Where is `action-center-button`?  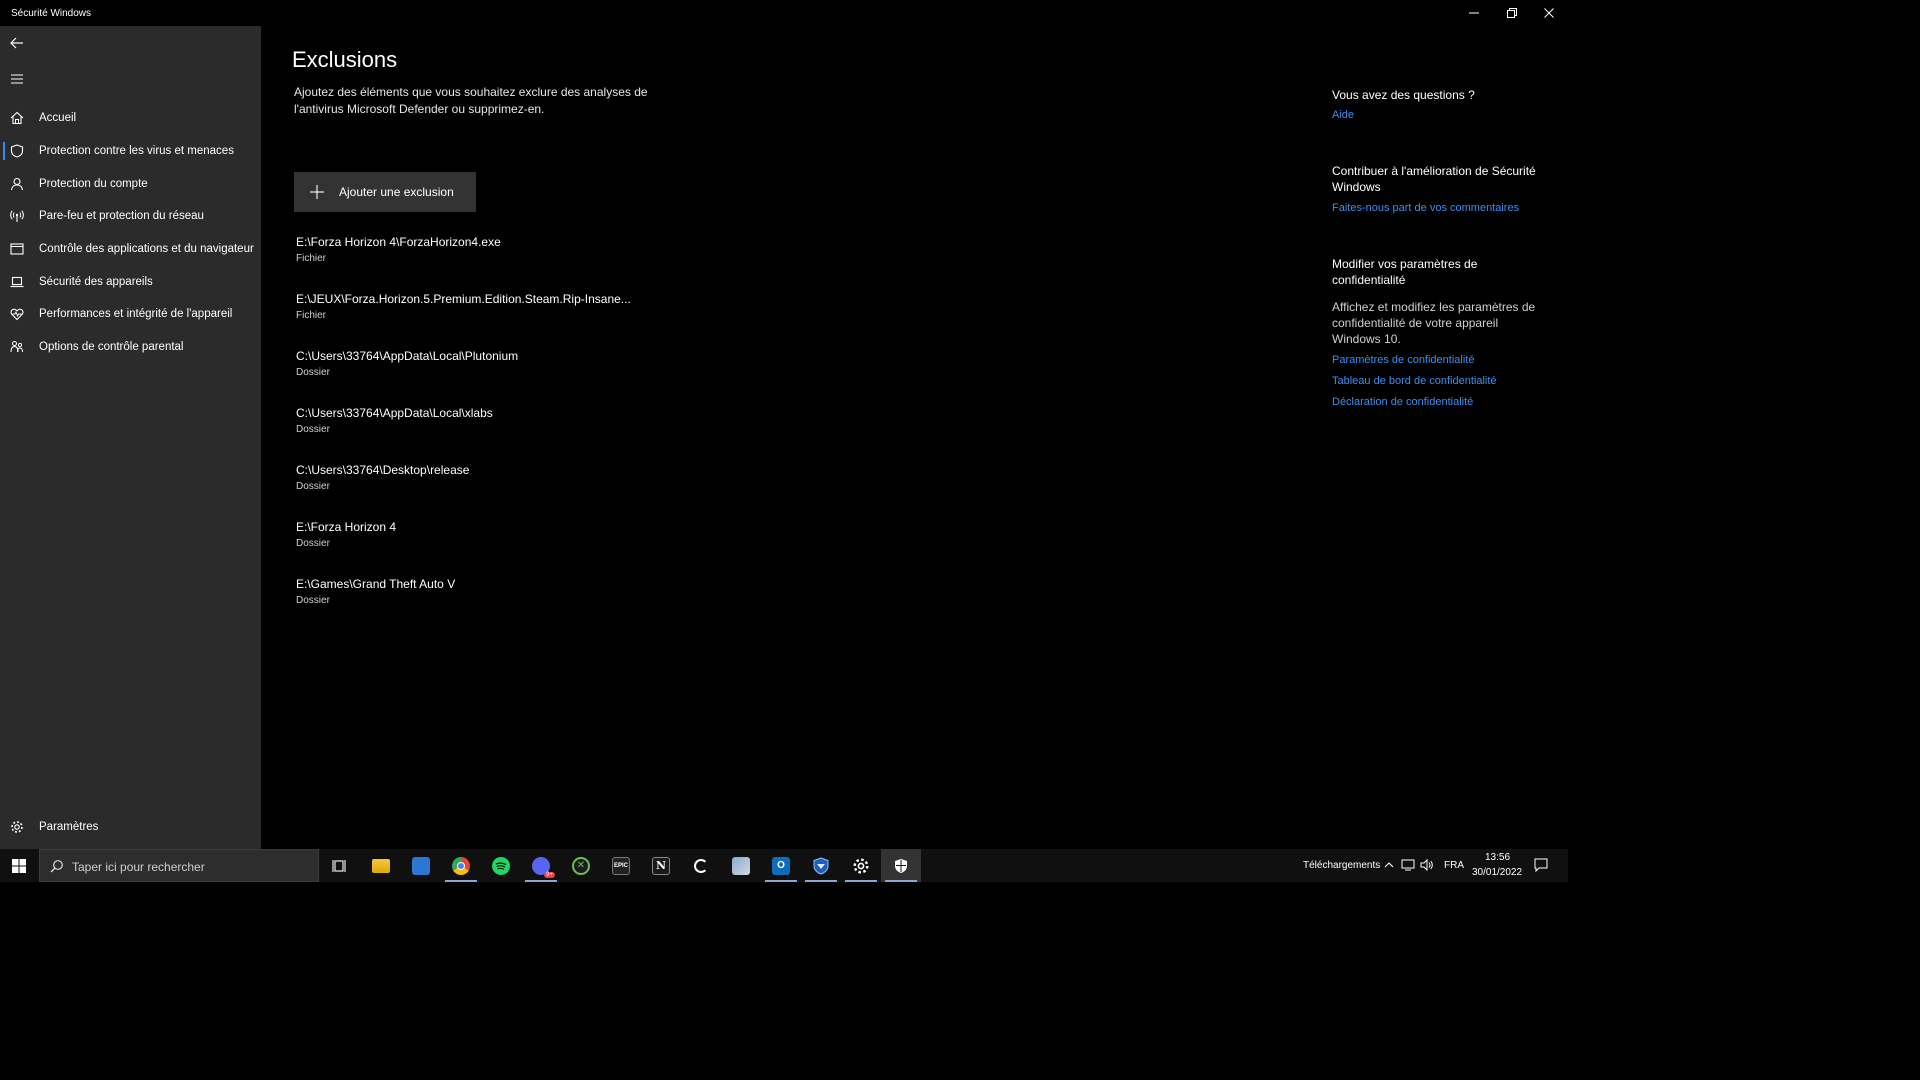 action-center-button is located at coordinates (1541, 865).